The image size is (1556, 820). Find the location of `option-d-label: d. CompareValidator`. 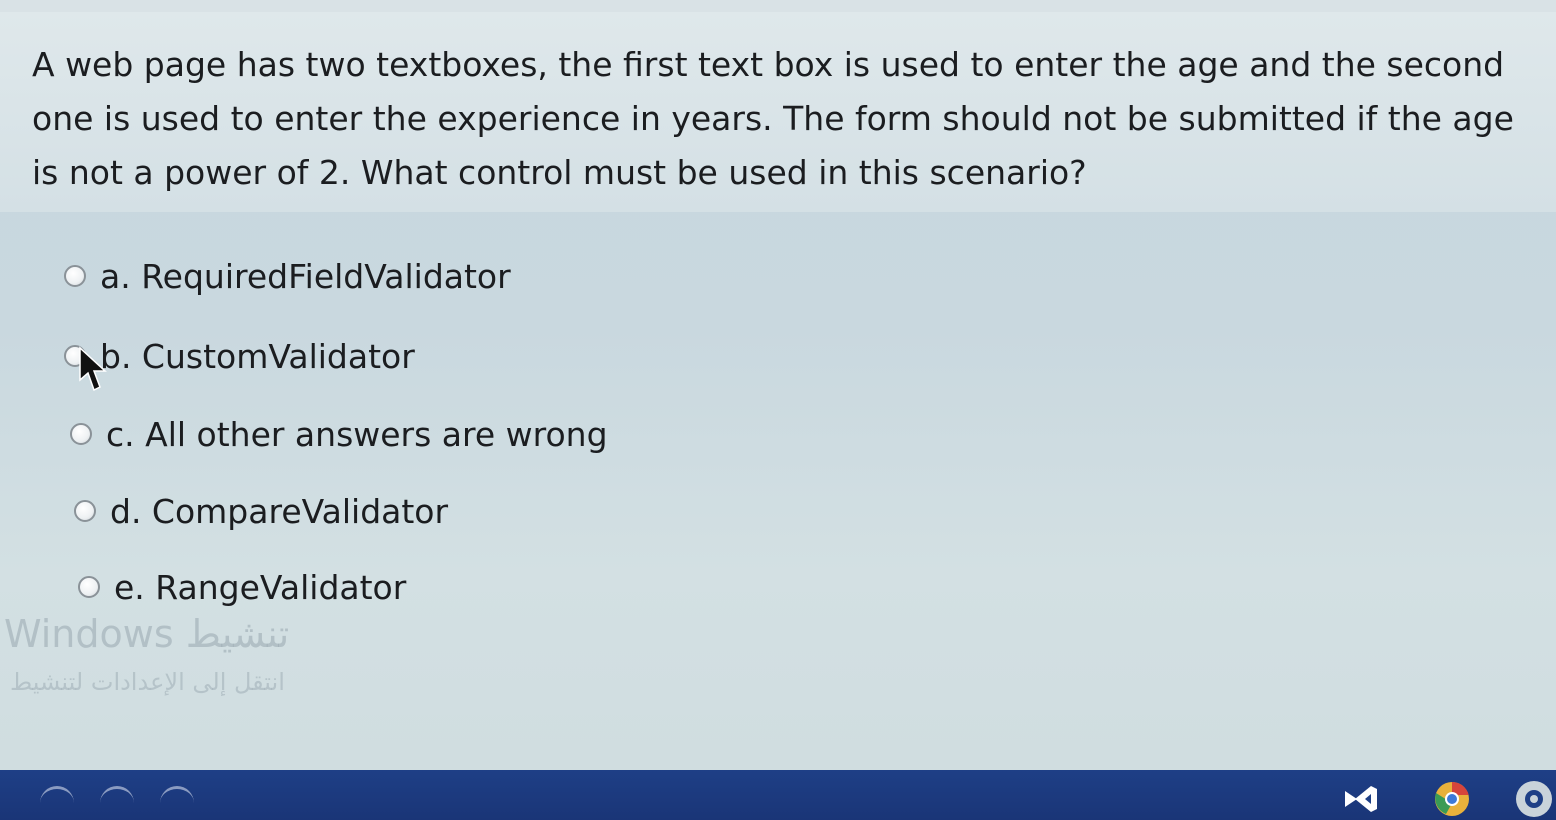

option-d-label: d. CompareValidator is located at coordinates (279, 511).